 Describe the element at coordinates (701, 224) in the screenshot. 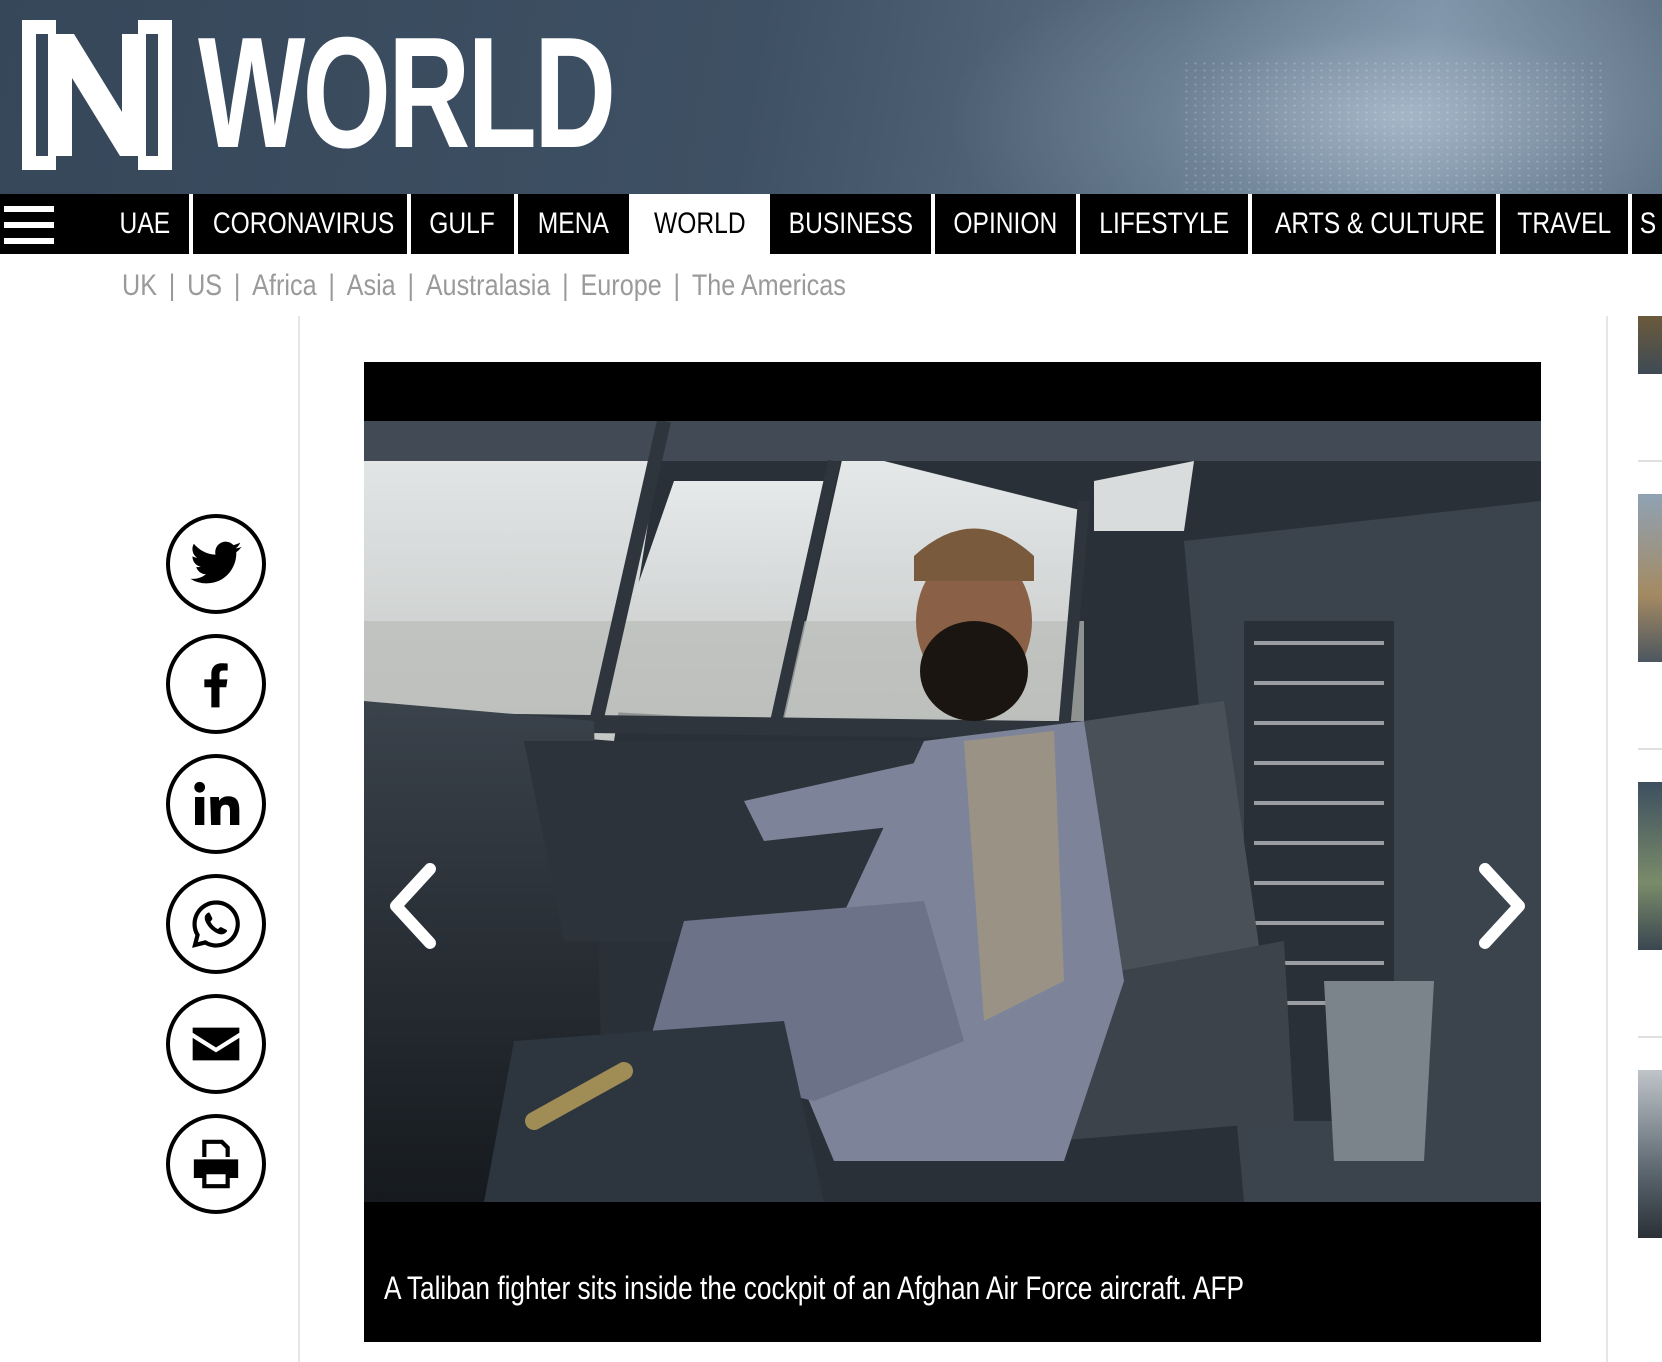

I see `nav-item-world: WORLD` at that location.